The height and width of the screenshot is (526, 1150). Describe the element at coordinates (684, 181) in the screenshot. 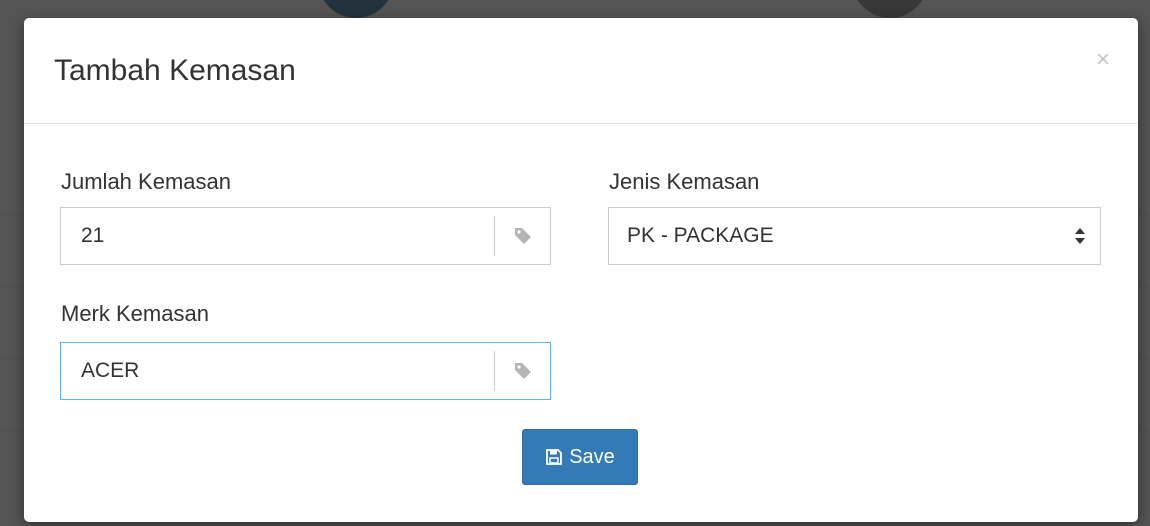

I see `jenis-kemasan-label: Jenis Kemasan` at that location.